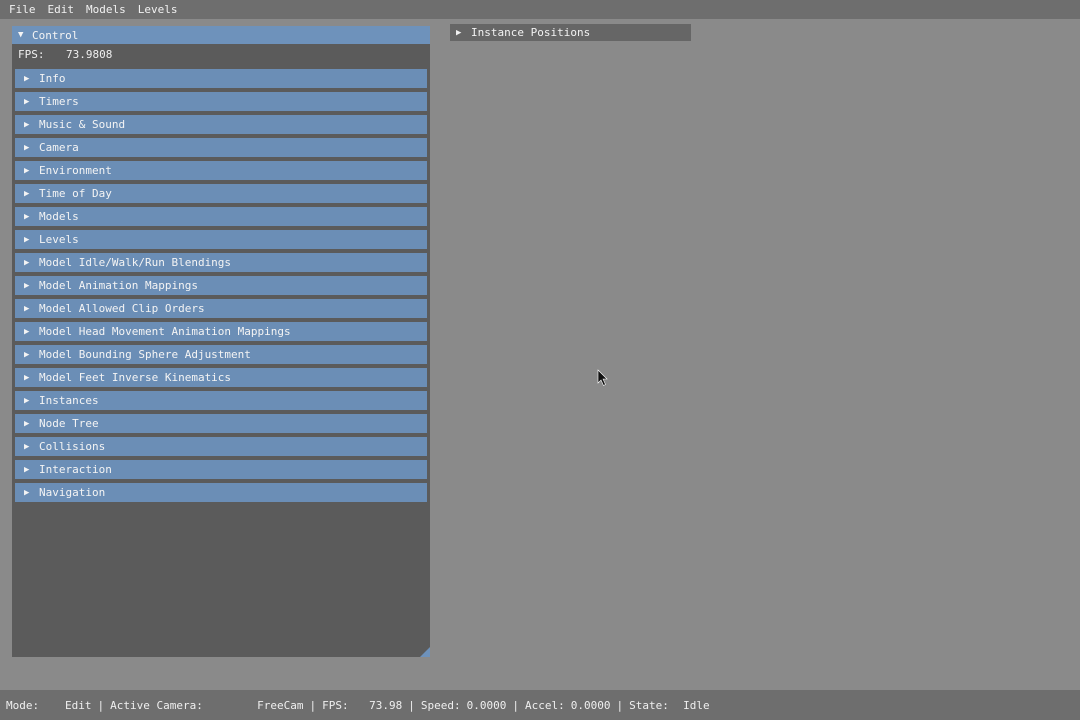 This screenshot has width=1080, height=720. I want to click on section-collisions: ▶ Collisions, so click(221, 446).